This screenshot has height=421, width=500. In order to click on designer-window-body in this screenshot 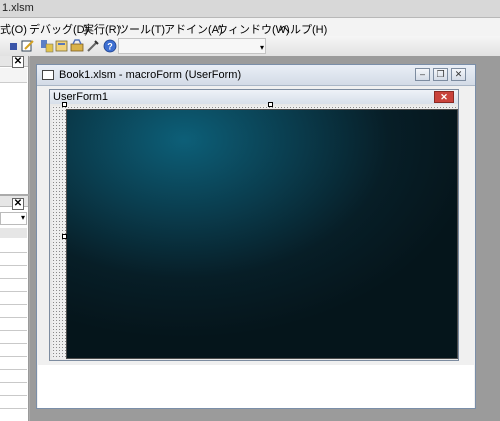, I will do `click(256, 386)`.